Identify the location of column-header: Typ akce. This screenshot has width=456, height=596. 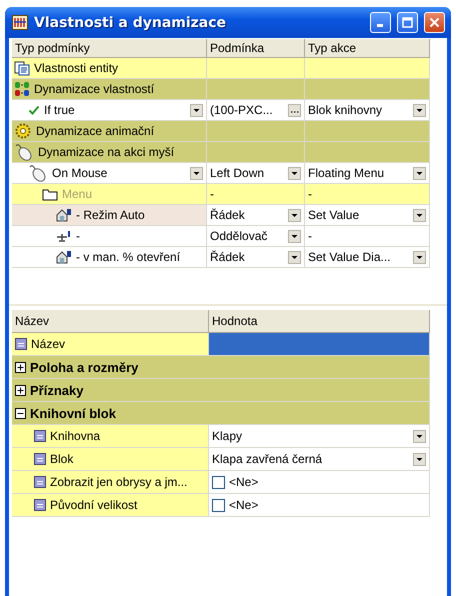
(367, 48).